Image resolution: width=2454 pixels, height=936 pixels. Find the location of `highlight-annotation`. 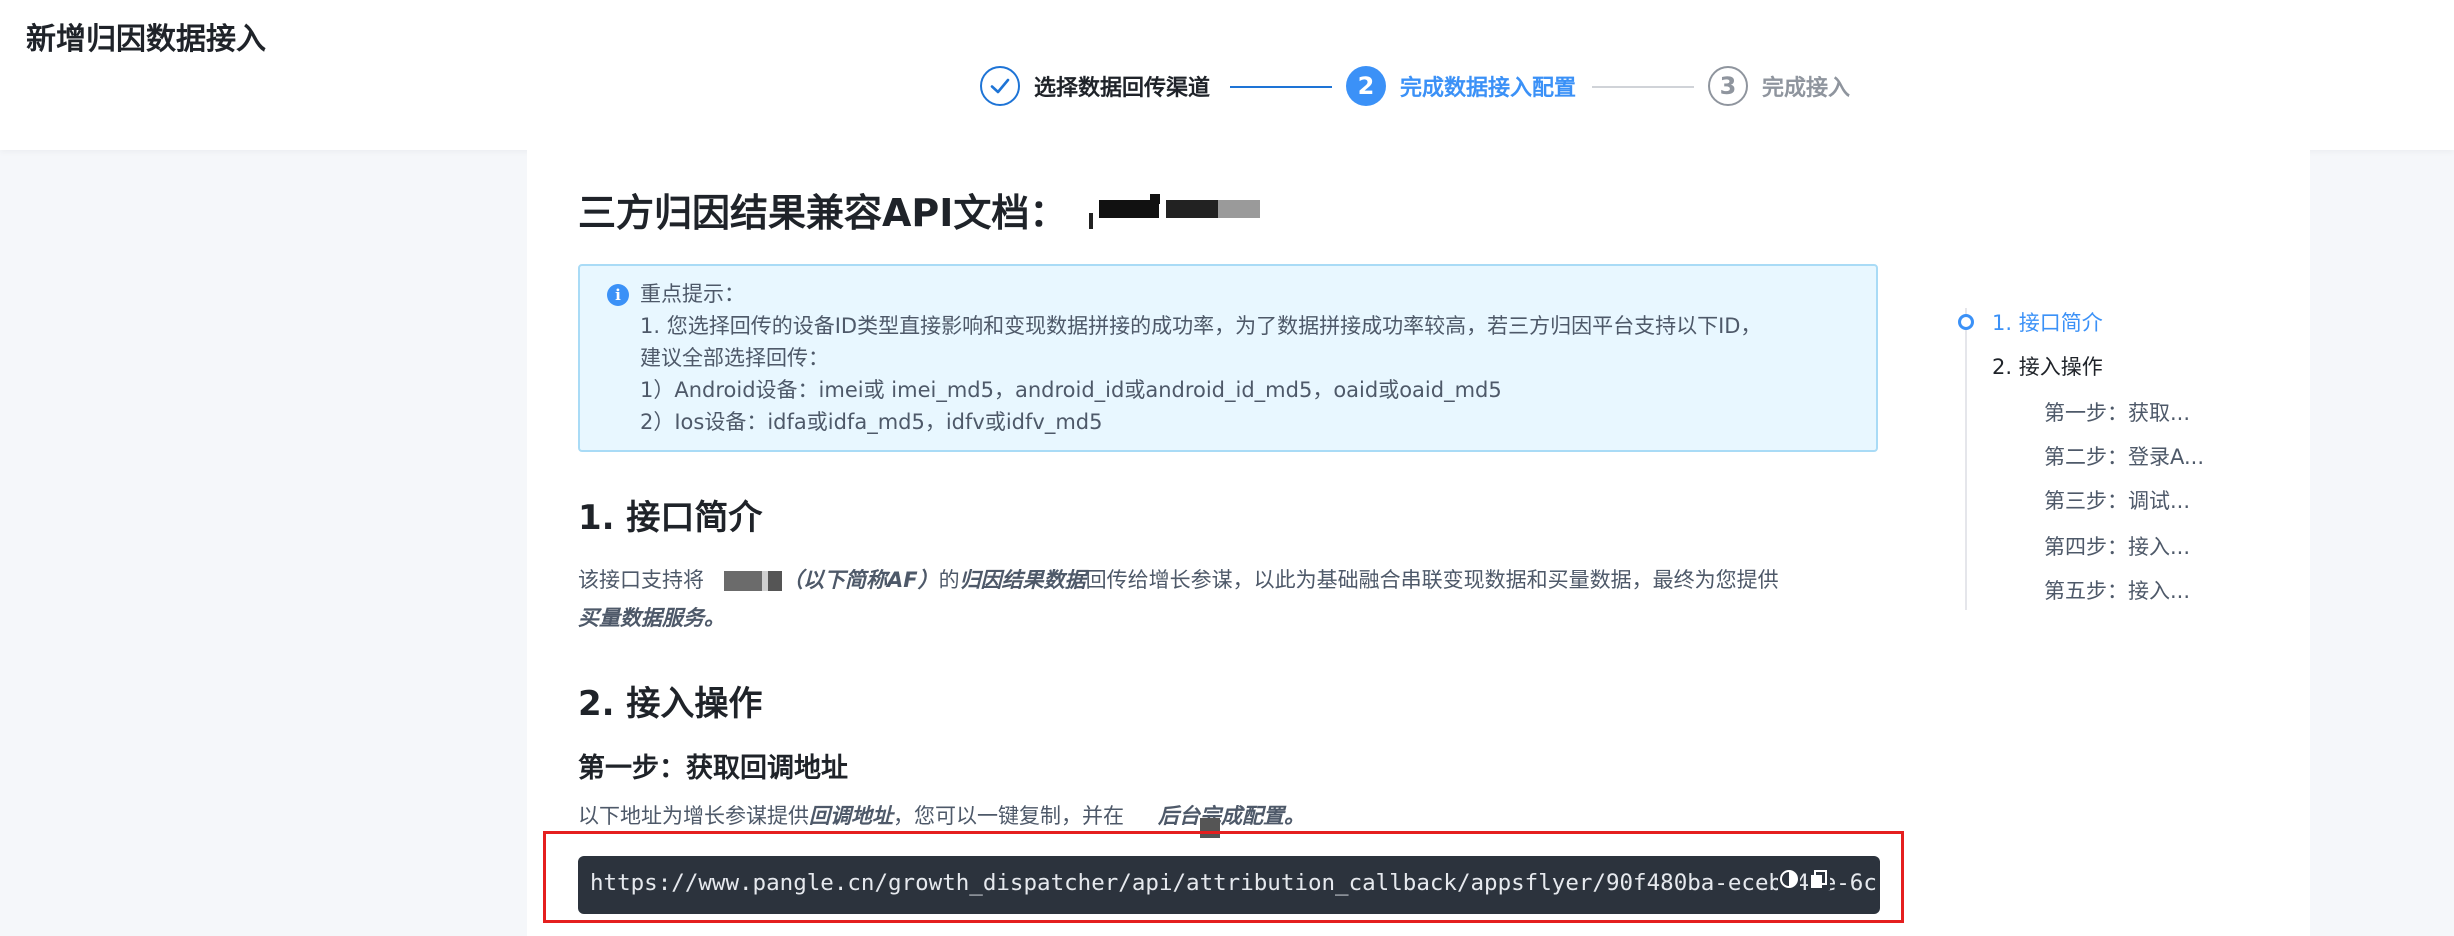

highlight-annotation is located at coordinates (1223, 877).